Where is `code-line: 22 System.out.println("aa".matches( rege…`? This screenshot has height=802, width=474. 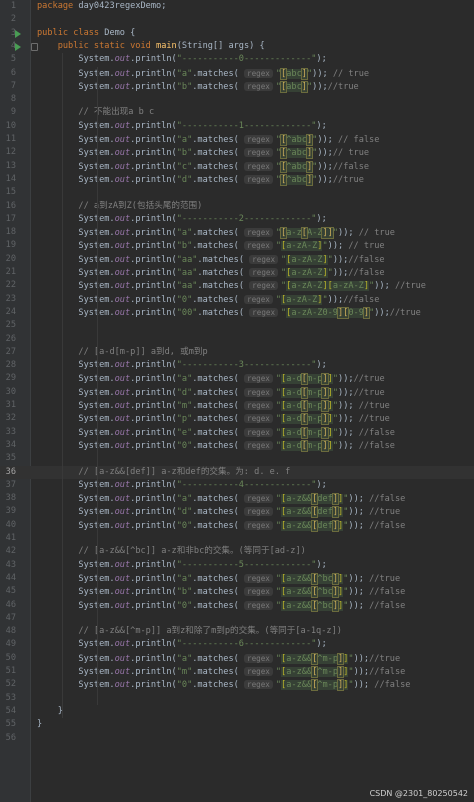 code-line: 22 System.out.println("aa".matches( rege… is located at coordinates (237, 285).